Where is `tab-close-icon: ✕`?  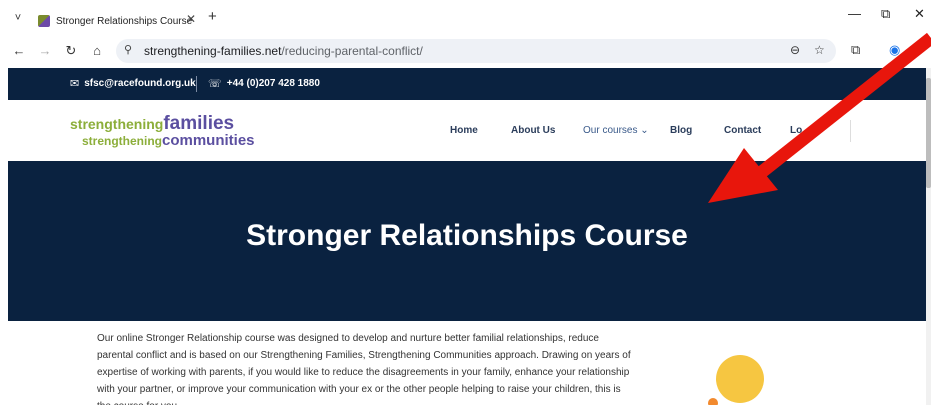
tab-close-icon: ✕ is located at coordinates (191, 19).